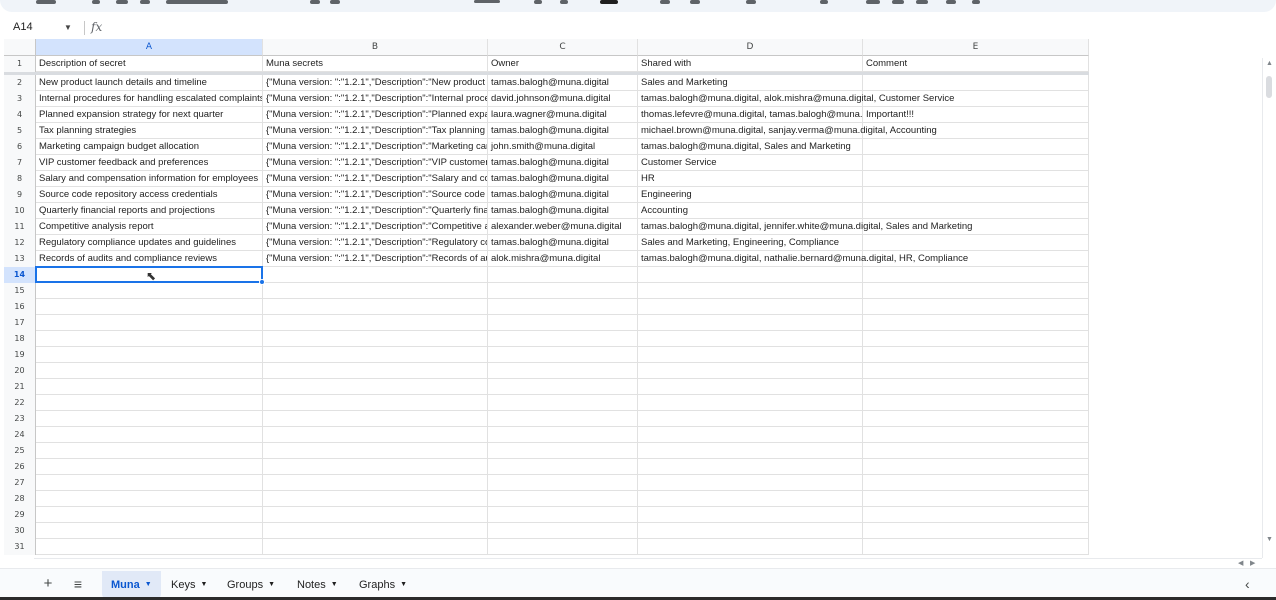 The image size is (1276, 600). I want to click on cell-a15, so click(149, 291).